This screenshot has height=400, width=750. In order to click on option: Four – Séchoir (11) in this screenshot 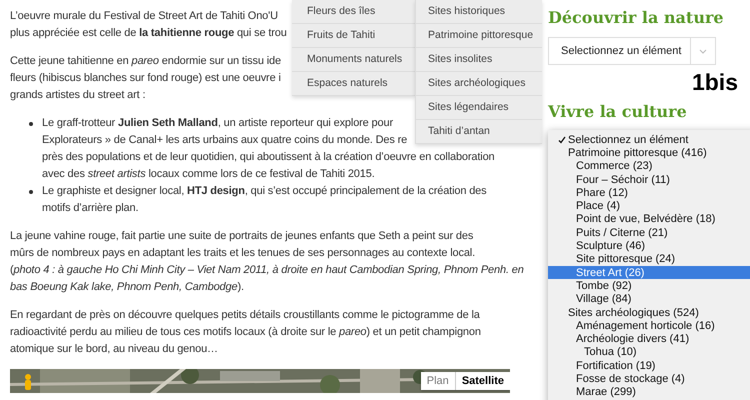, I will do `click(649, 179)`.